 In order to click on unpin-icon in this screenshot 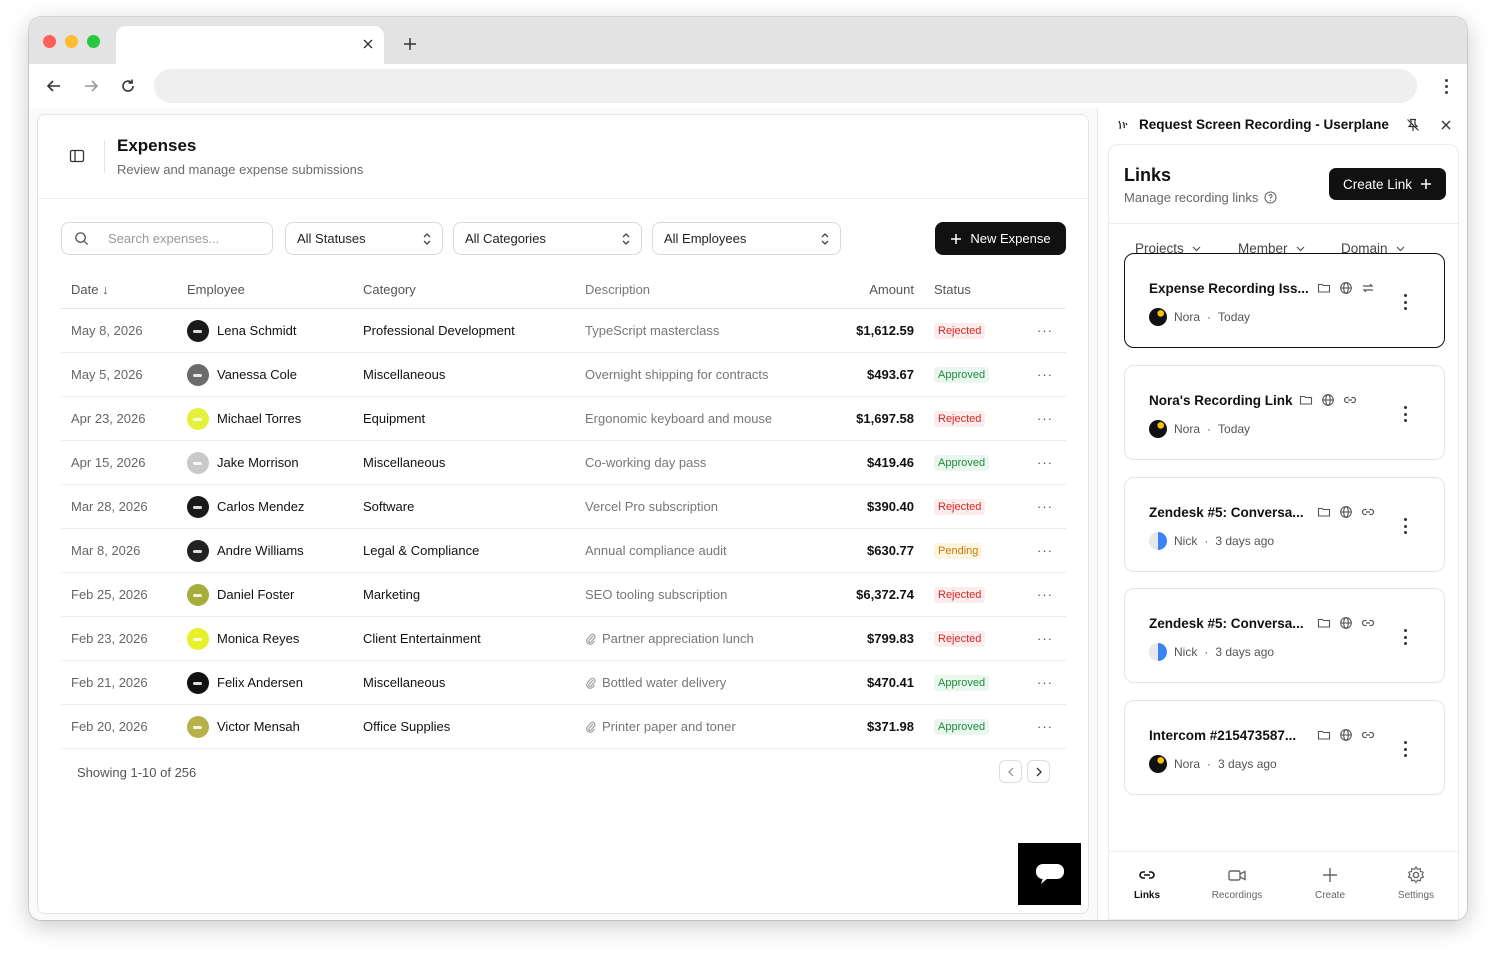, I will do `click(1413, 125)`.